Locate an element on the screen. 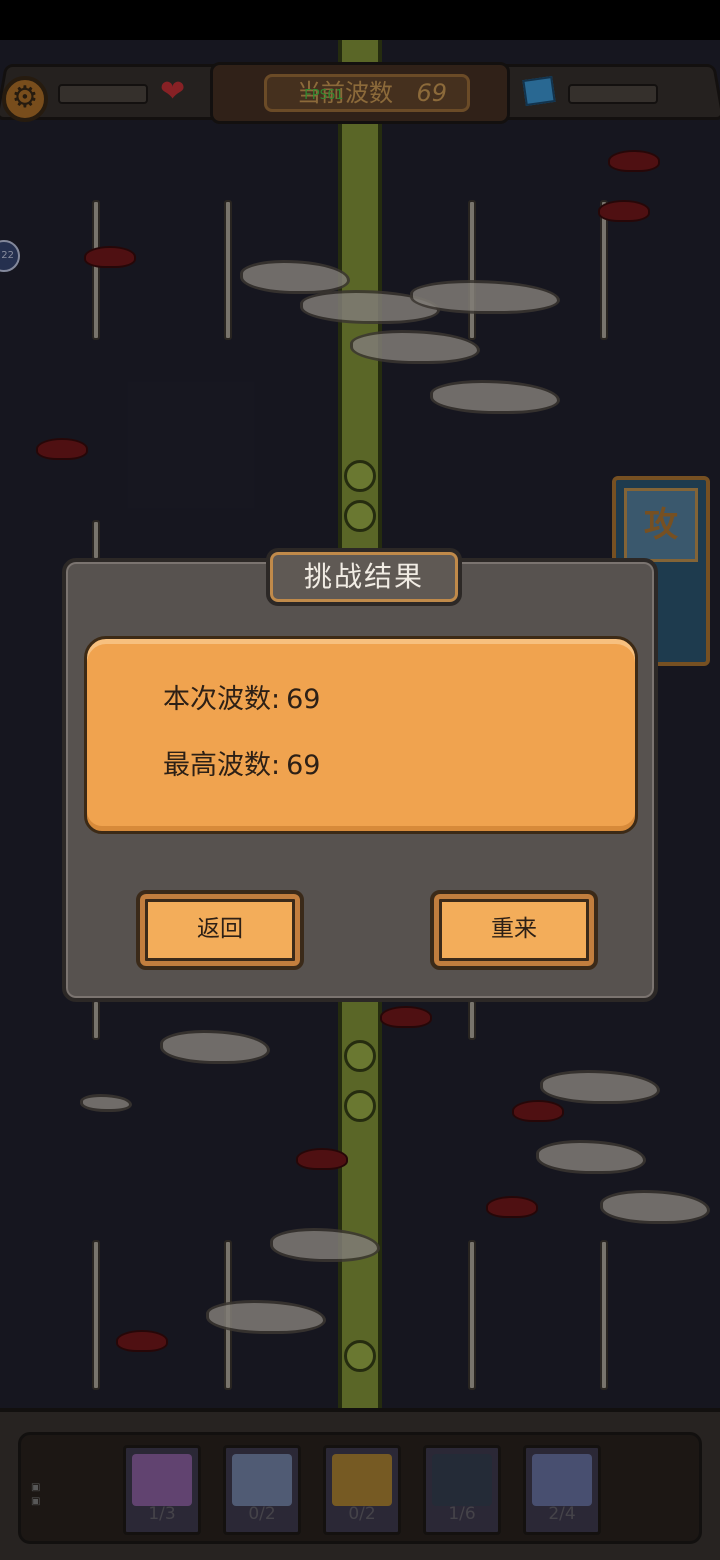 The width and height of the screenshot is (720, 1560). dialog-title: 挑战结果 is located at coordinates (364, 577).